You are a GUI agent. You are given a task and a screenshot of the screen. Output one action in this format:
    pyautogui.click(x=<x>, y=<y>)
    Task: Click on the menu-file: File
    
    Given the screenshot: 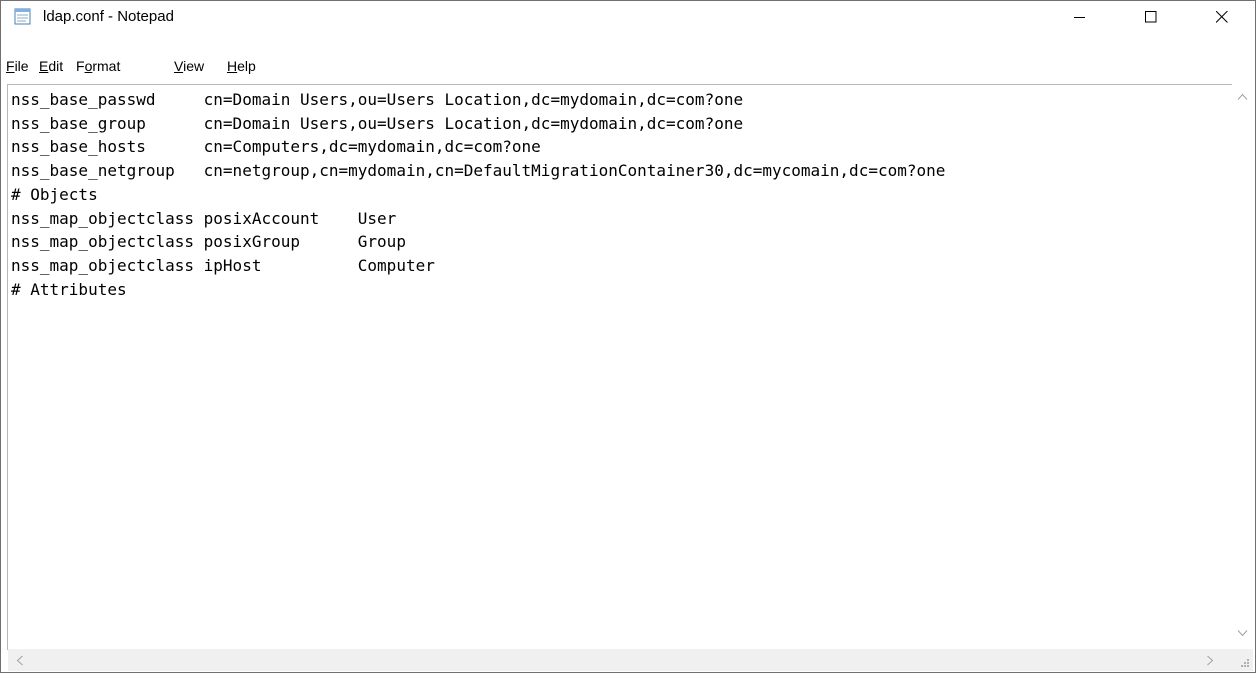 What is the action you would take?
    pyautogui.click(x=17, y=66)
    